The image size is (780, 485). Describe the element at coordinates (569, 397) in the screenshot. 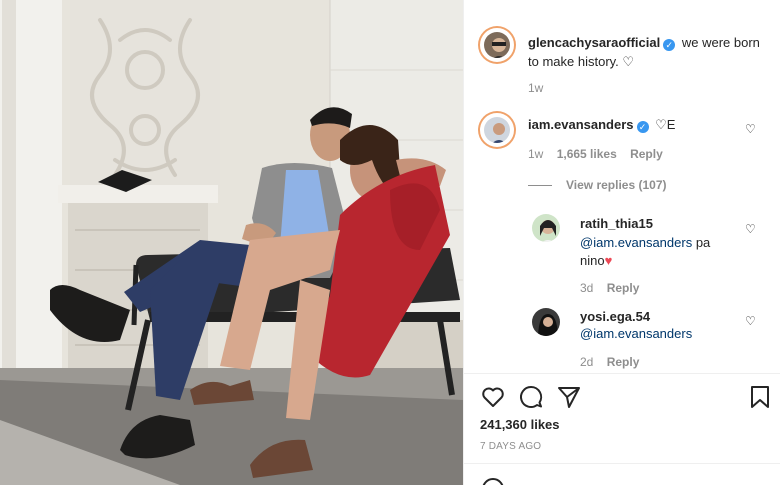

I see `paper-plane-icon` at that location.